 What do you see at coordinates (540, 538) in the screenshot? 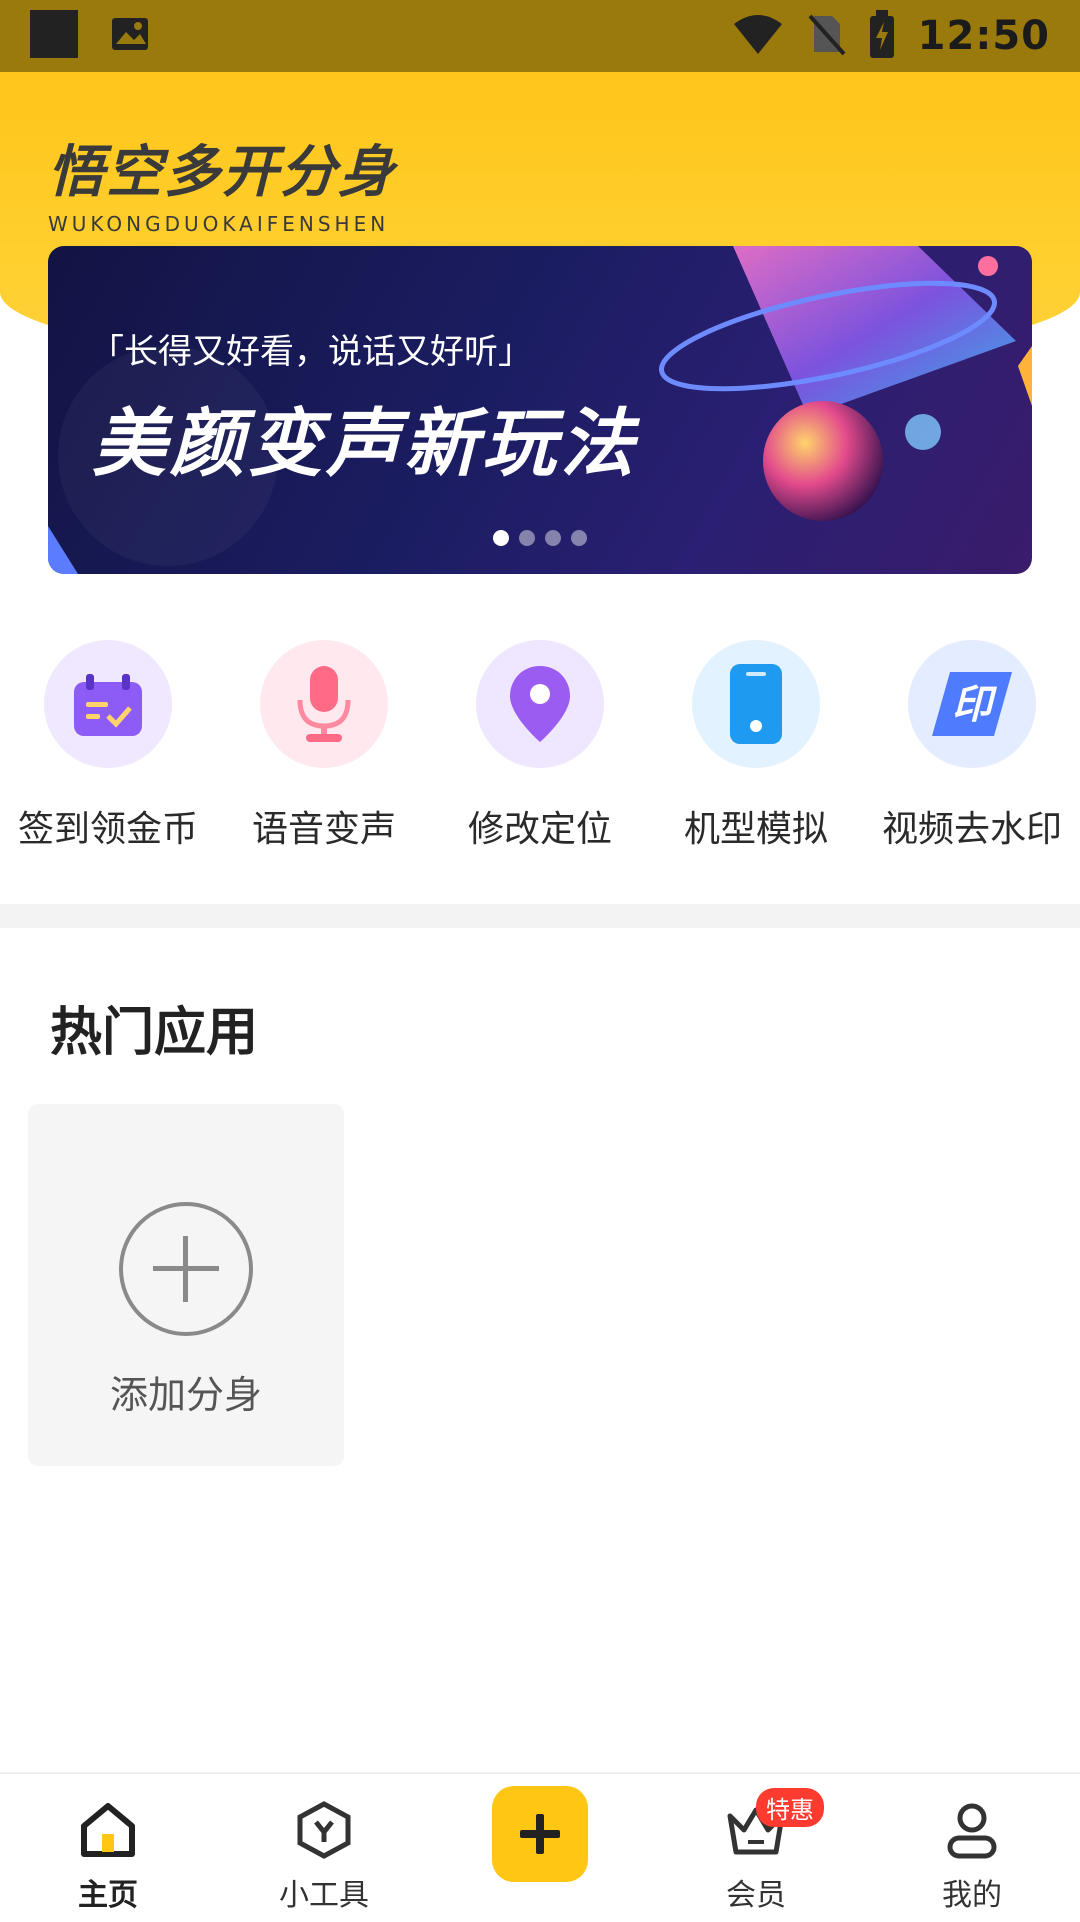
I see `carousel-indicator` at bounding box center [540, 538].